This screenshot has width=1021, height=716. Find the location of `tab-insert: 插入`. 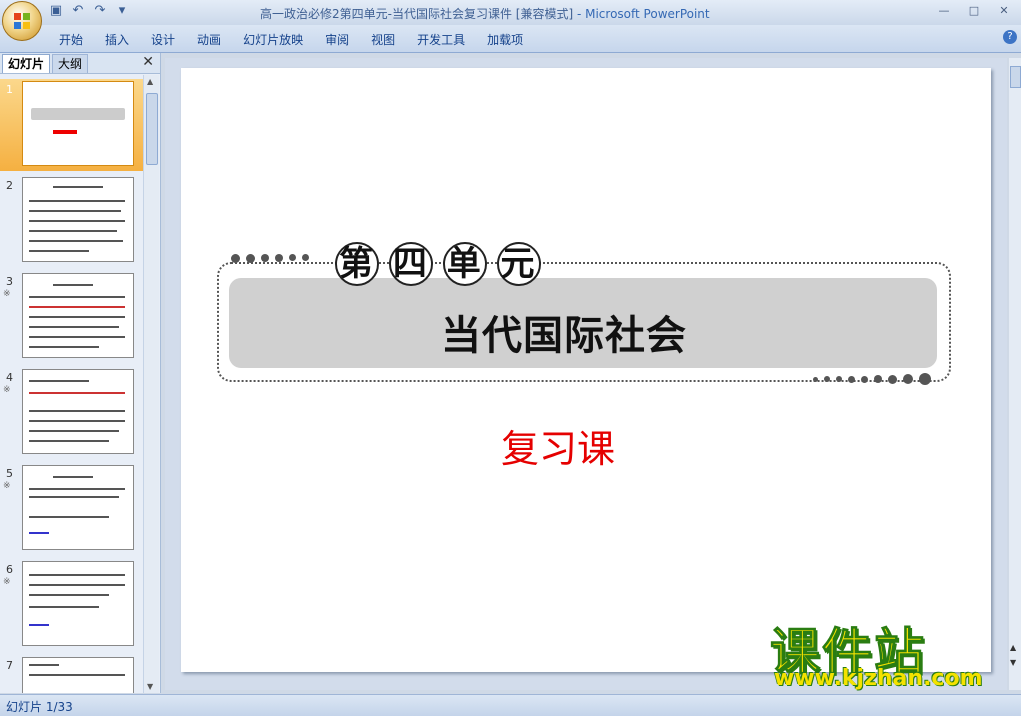

tab-insert: 插入 is located at coordinates (117, 39).